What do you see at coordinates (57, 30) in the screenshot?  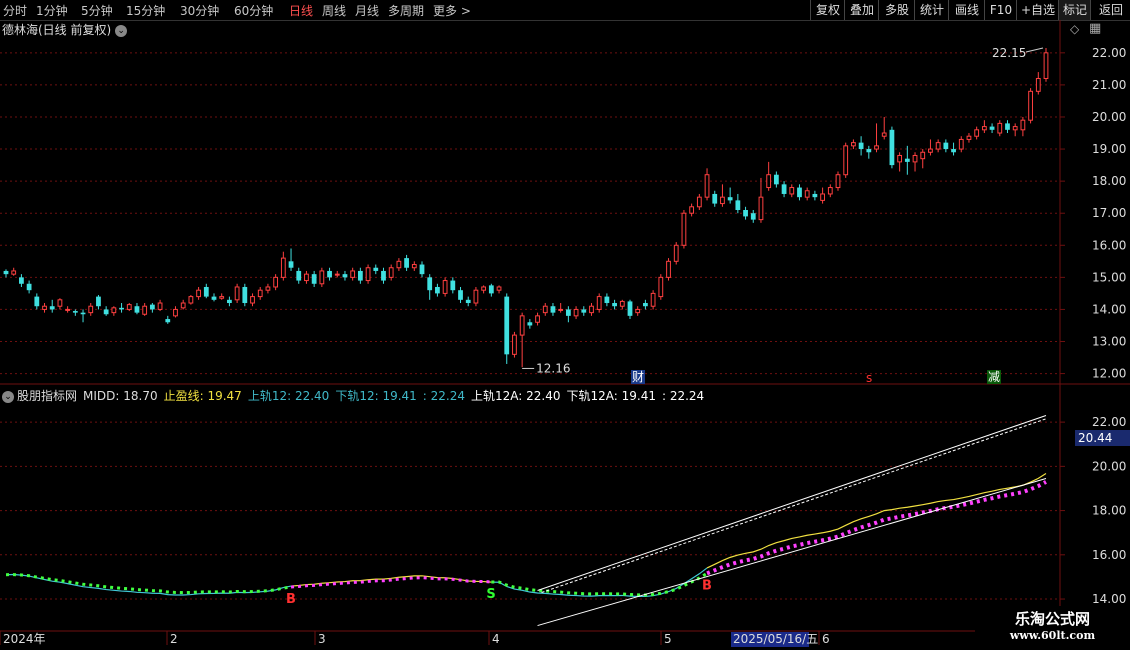 I see `stock-title: 德林海(日线 前复权)` at bounding box center [57, 30].